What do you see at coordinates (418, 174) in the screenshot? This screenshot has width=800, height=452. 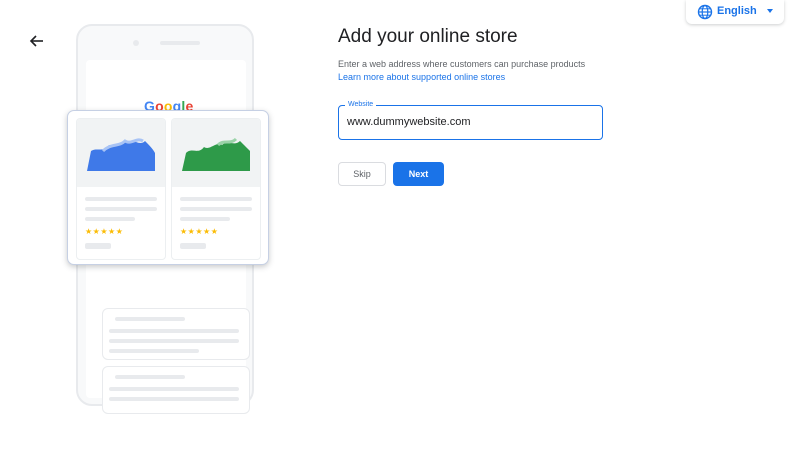 I see `next-button: Next` at bounding box center [418, 174].